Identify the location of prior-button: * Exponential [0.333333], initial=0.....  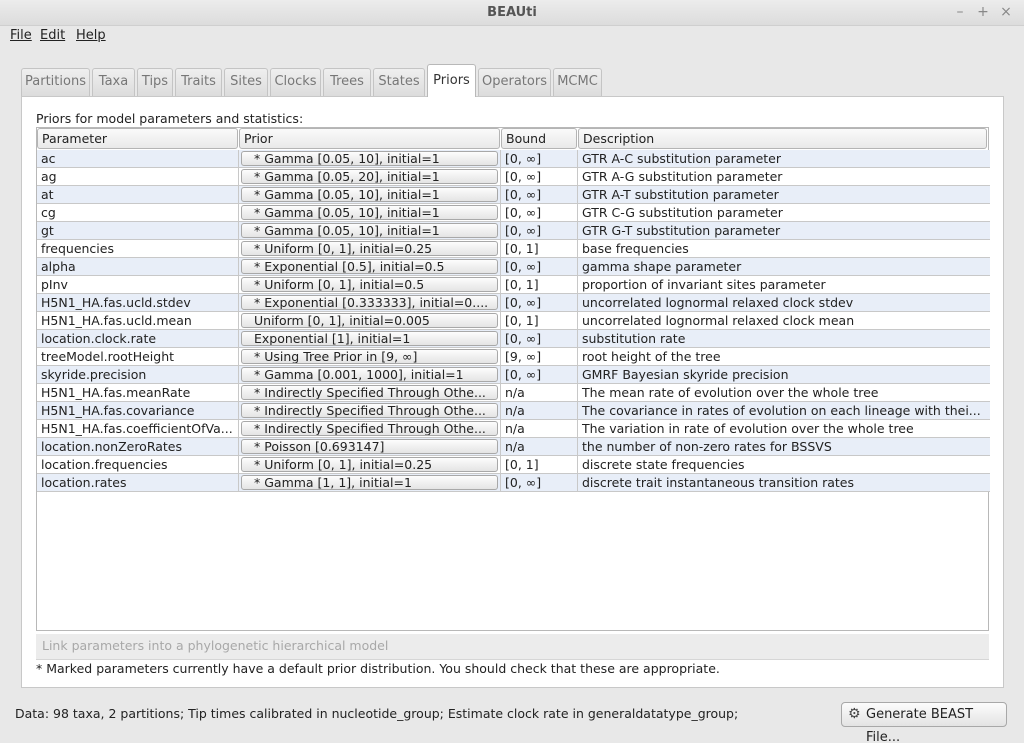
(369, 302).